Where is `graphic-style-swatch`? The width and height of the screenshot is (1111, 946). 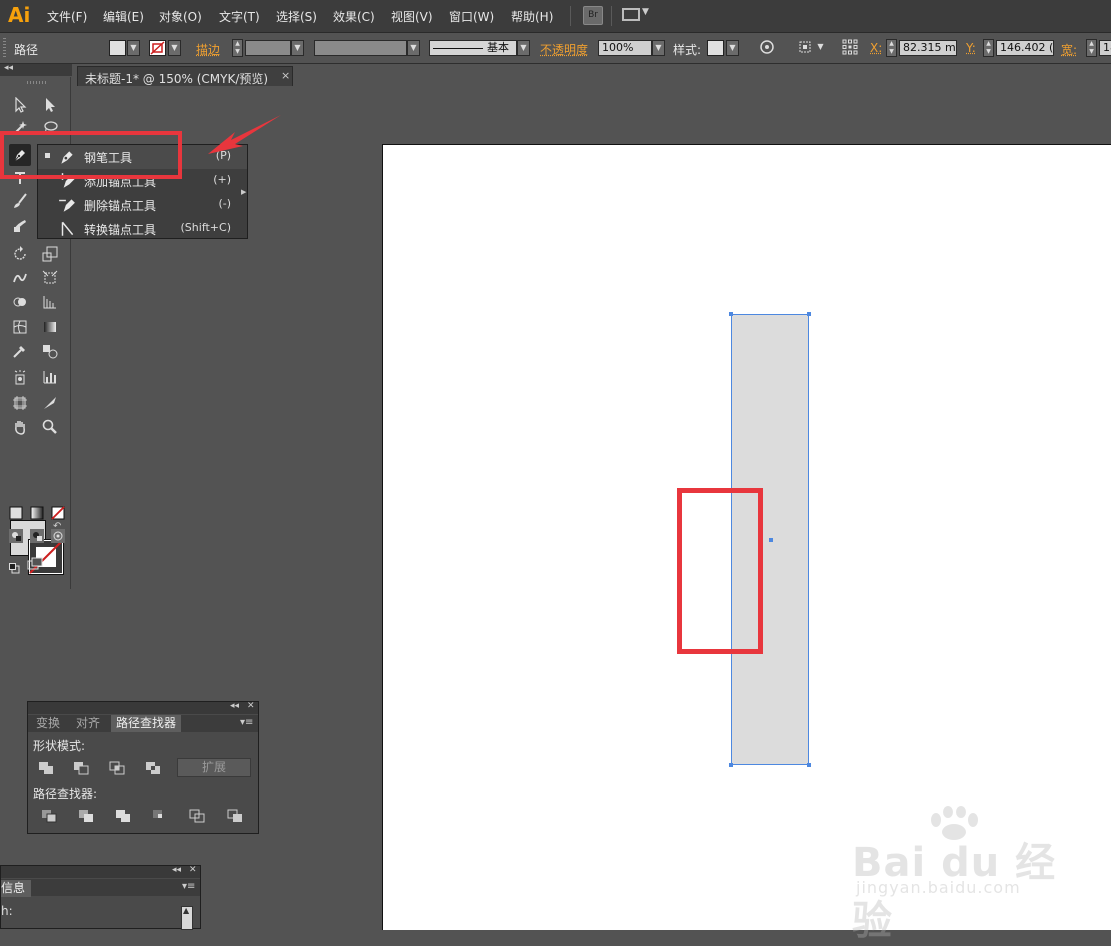 graphic-style-swatch is located at coordinates (715, 48).